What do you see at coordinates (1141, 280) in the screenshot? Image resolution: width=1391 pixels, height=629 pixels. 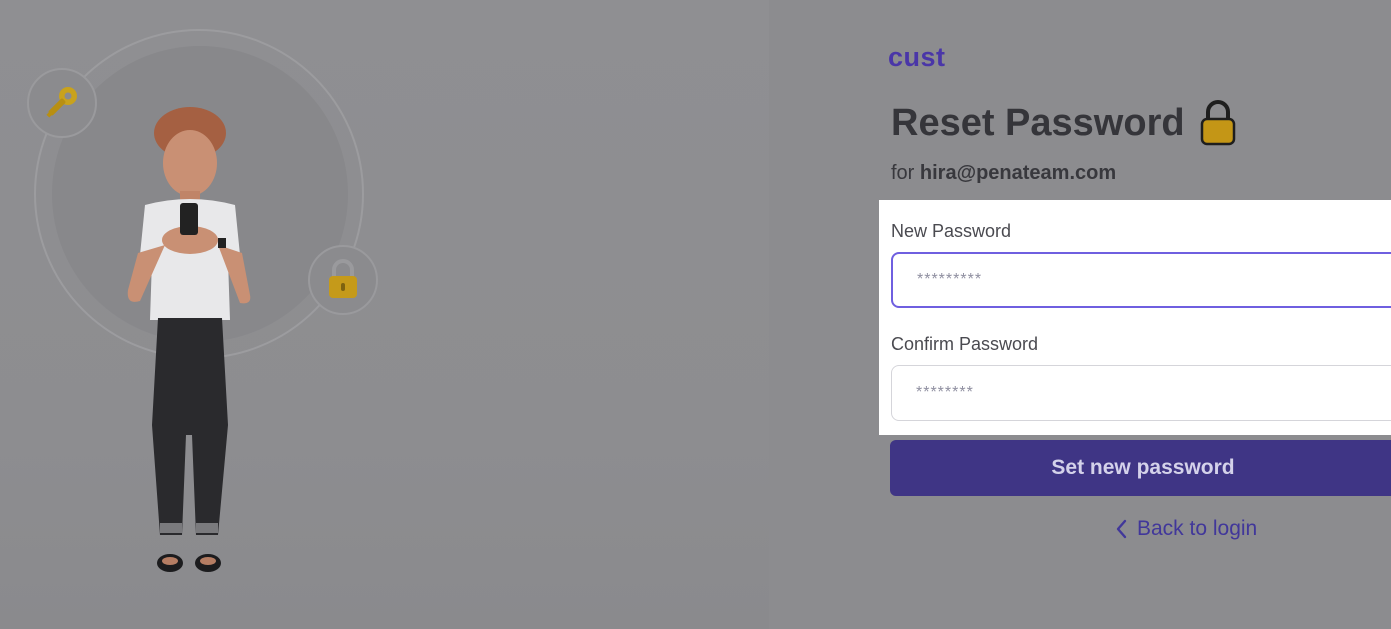 I see `new-password-input` at bounding box center [1141, 280].